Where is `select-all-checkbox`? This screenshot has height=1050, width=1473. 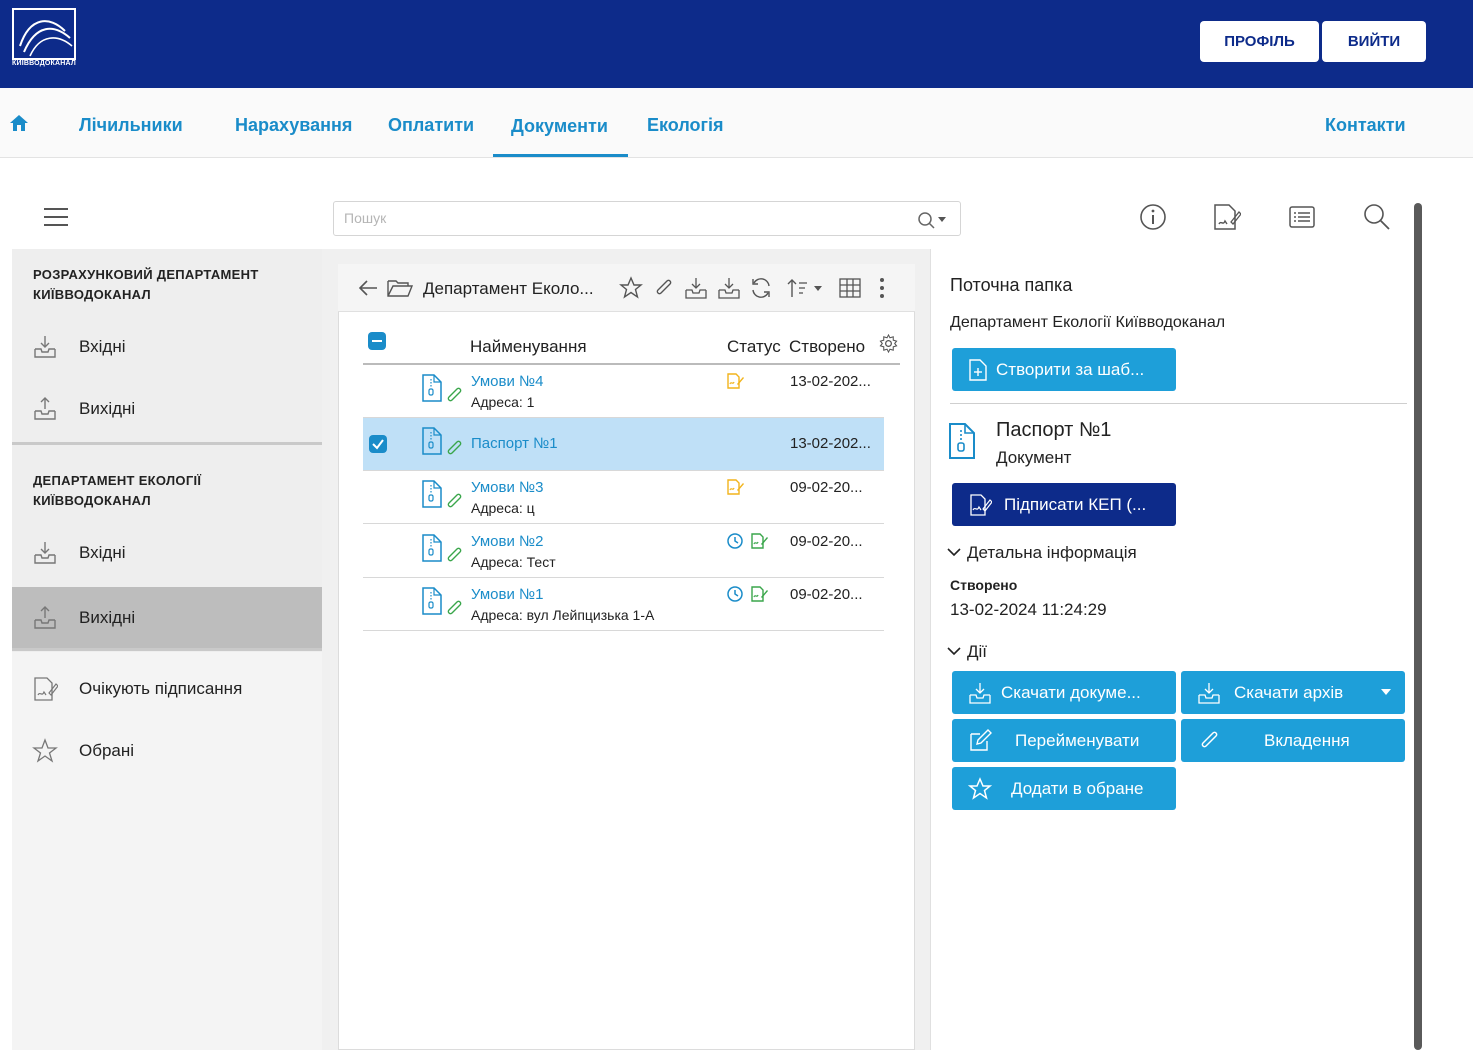 select-all-checkbox is located at coordinates (377, 341).